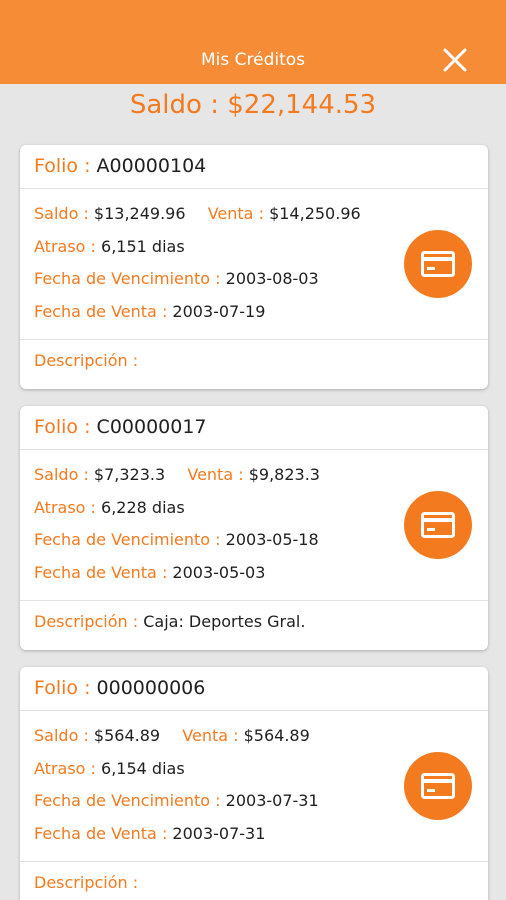 This screenshot has width=506, height=900. Describe the element at coordinates (151, 427) in the screenshot. I see `folio-value: C00000017` at that location.